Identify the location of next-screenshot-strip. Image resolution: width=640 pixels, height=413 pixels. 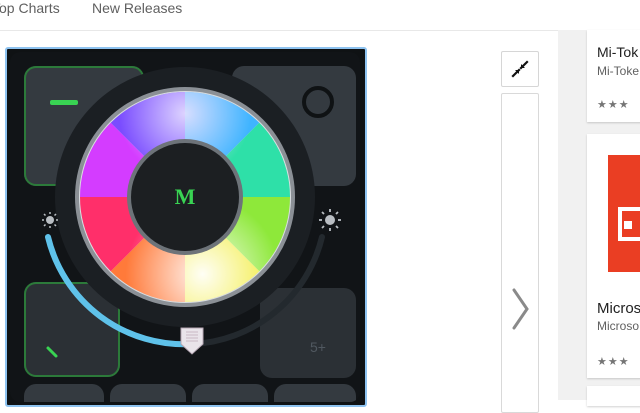
(520, 253).